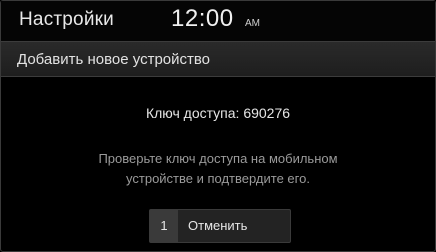  Describe the element at coordinates (218, 59) in the screenshot. I see `header-bar: Добавить новое устройство` at that location.